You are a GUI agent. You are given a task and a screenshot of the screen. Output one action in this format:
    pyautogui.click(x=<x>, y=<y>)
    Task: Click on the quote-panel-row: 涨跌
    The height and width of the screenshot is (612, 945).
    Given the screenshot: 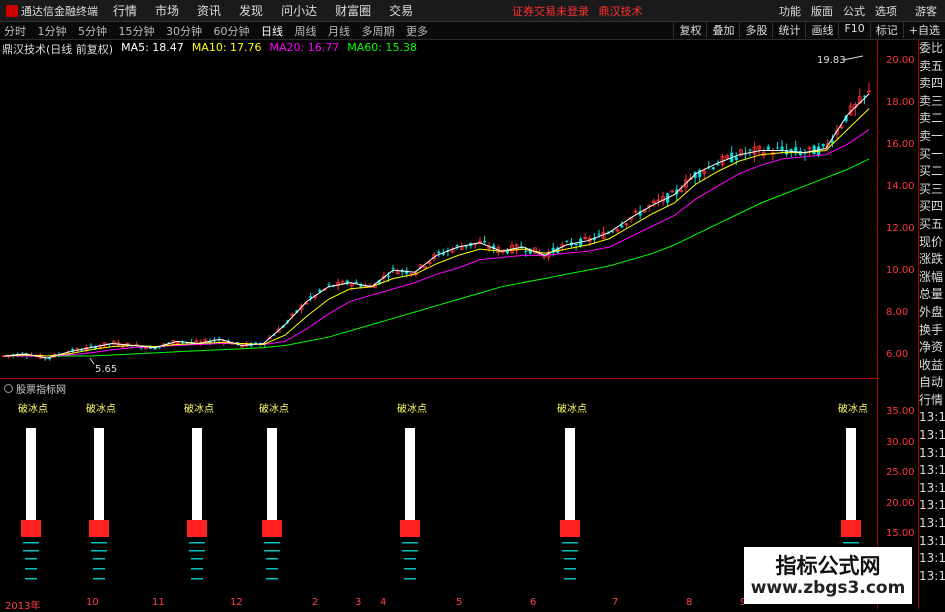 What is the action you would take?
    pyautogui.click(x=932, y=260)
    